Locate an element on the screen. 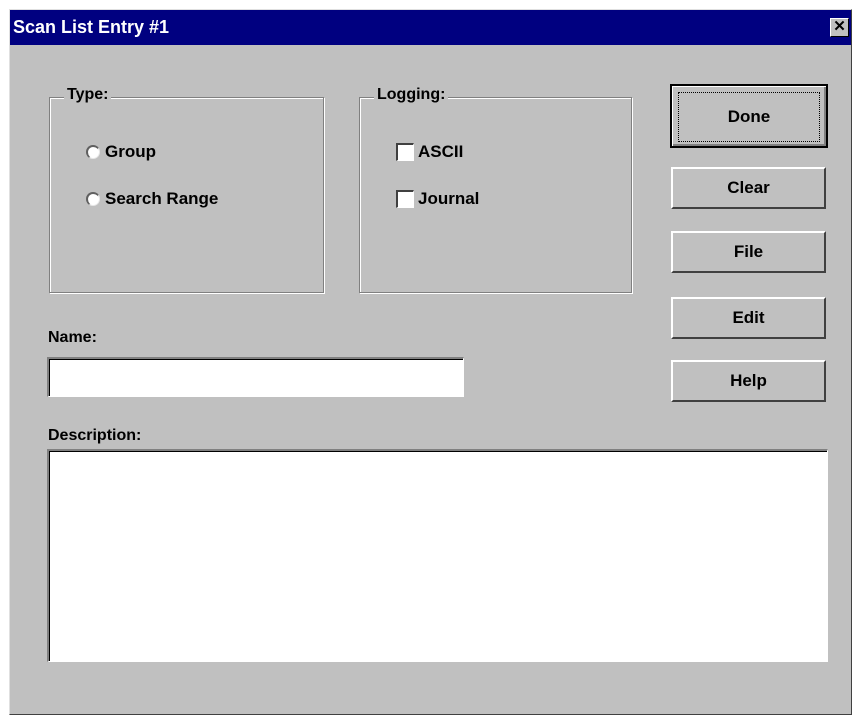 The height and width of the screenshot is (721, 858). type-groupbox: Type: Group Search Range is located at coordinates (186, 189).